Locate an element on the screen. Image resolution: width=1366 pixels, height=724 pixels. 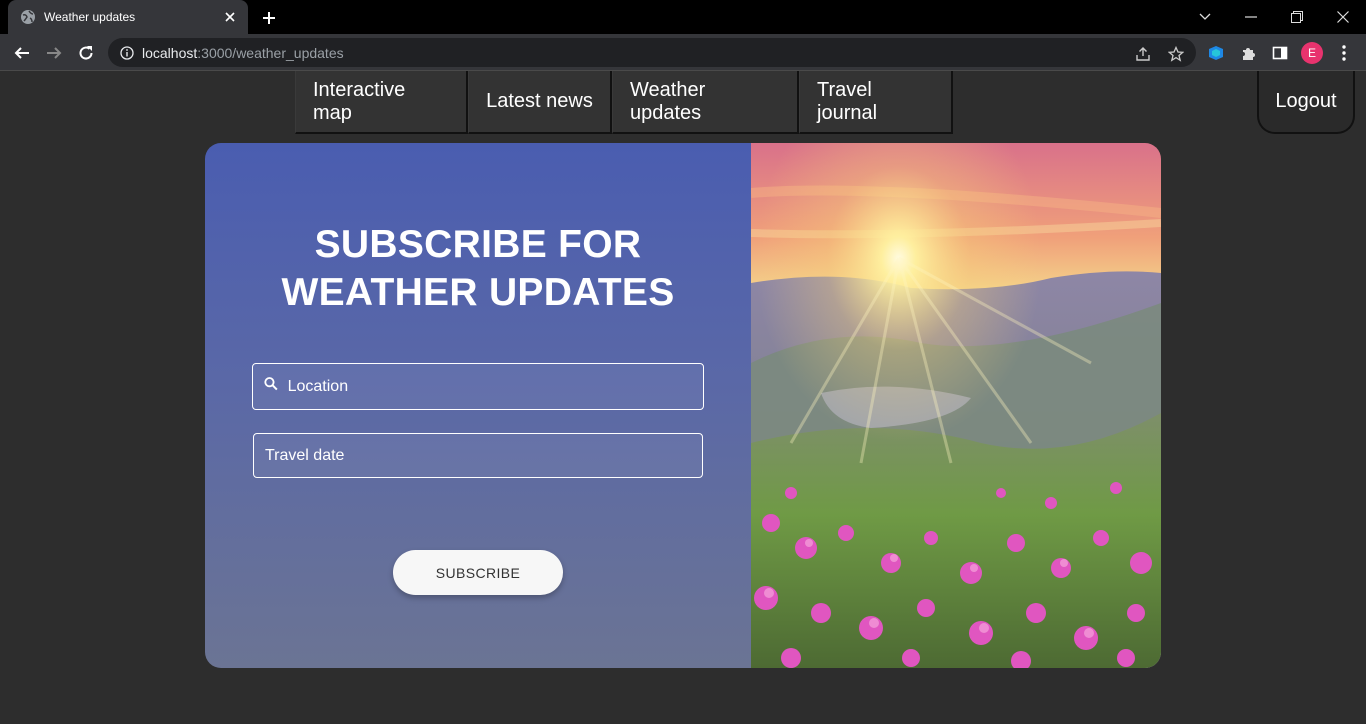
new-tab-icon is located at coordinates (269, 18).